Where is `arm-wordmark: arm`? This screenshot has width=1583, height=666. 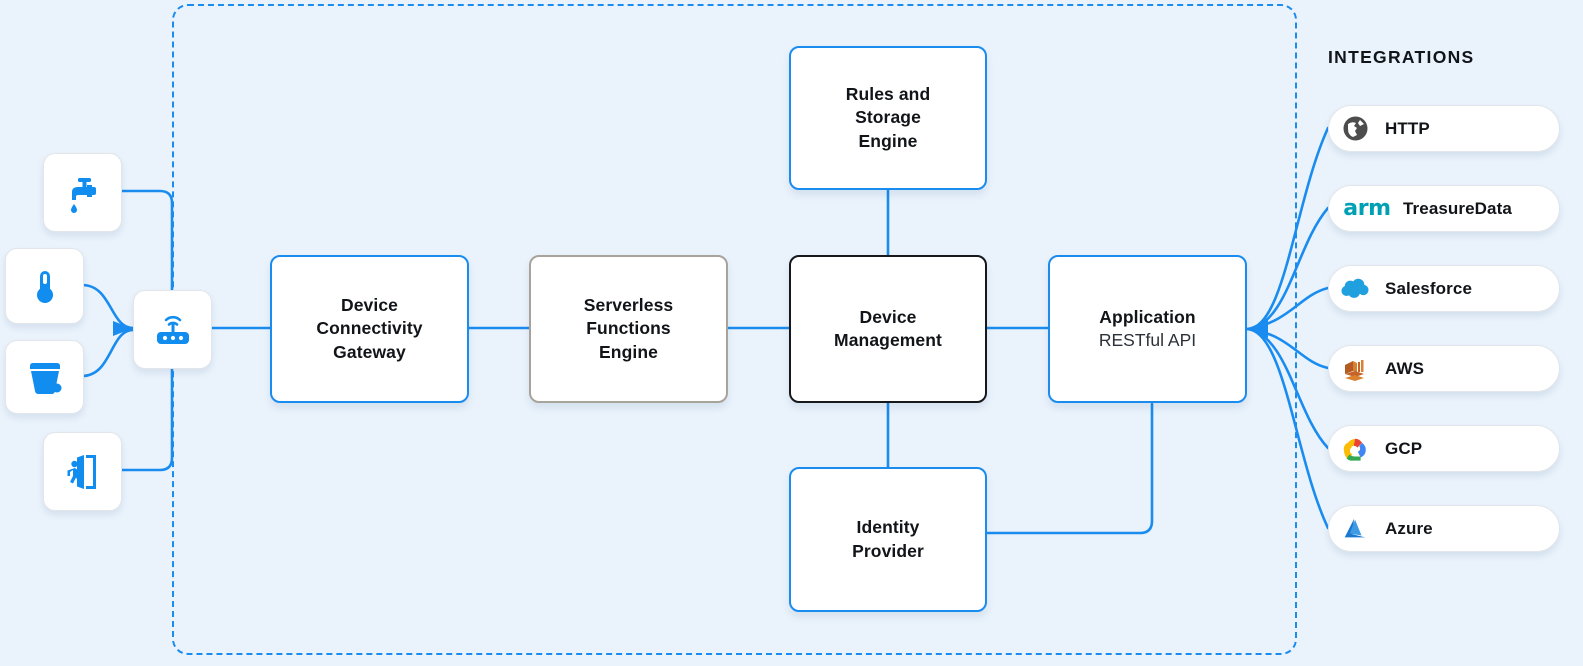 arm-wordmark: arm is located at coordinates (1367, 208).